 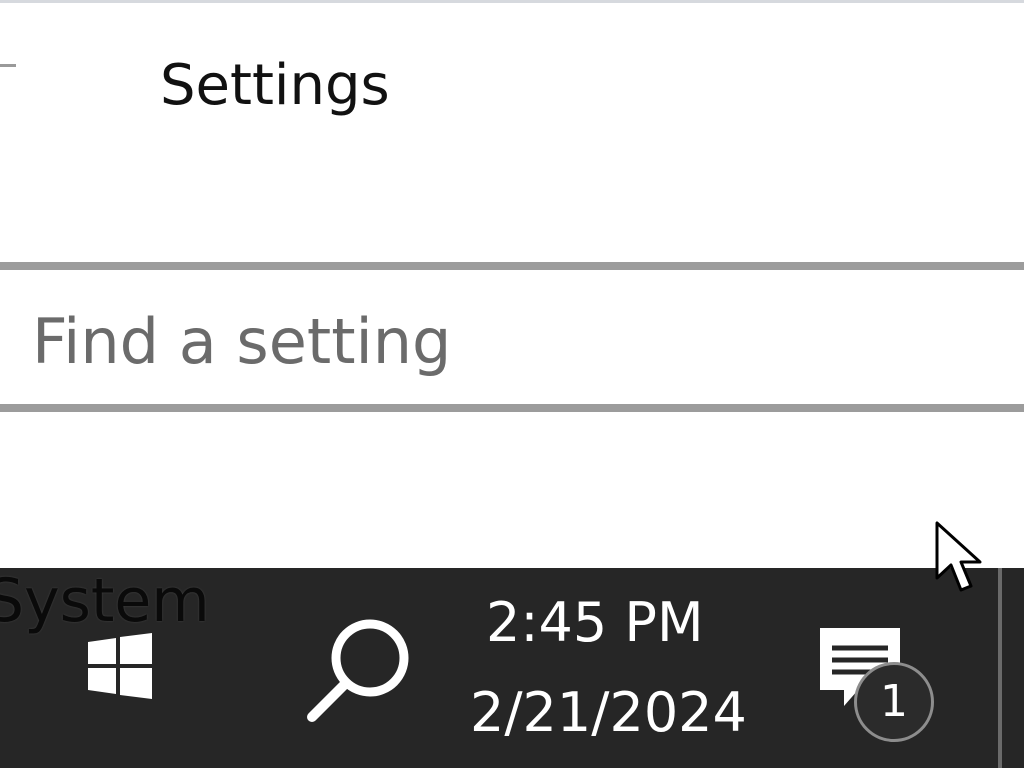 I want to click on taskbar-search-button, so click(x=360, y=670).